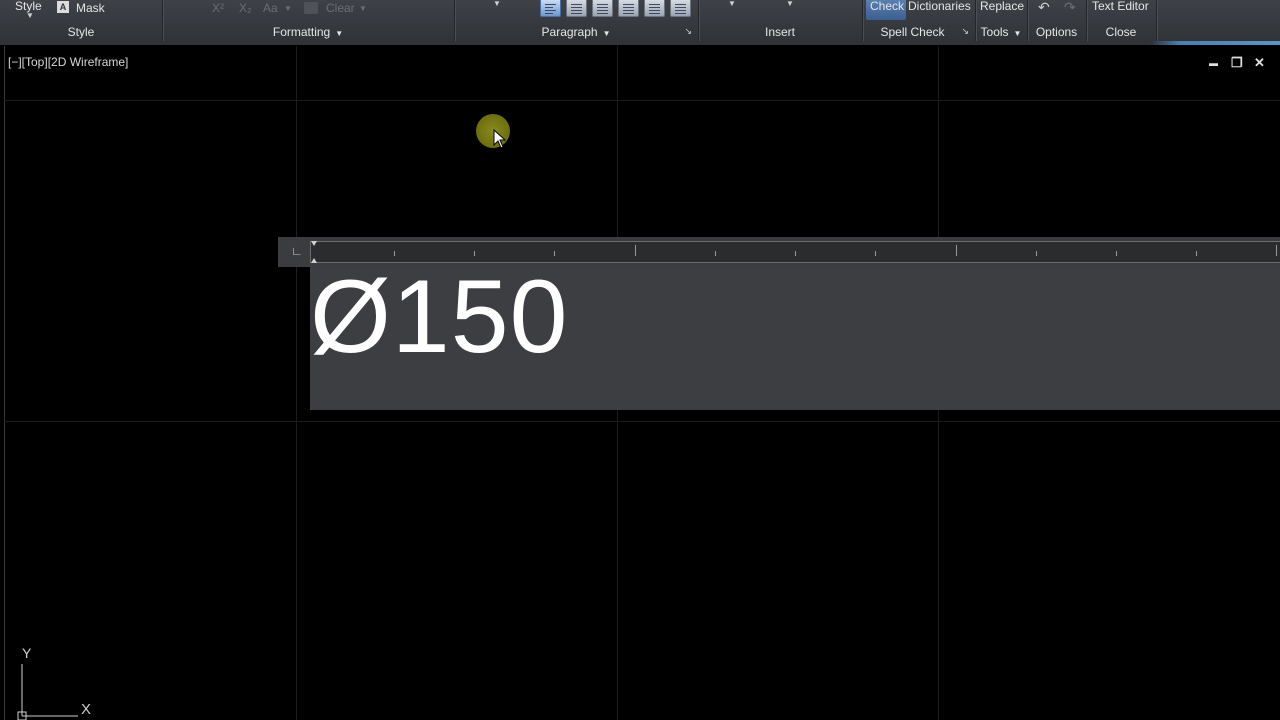  I want to click on align-right-button, so click(602, 8).